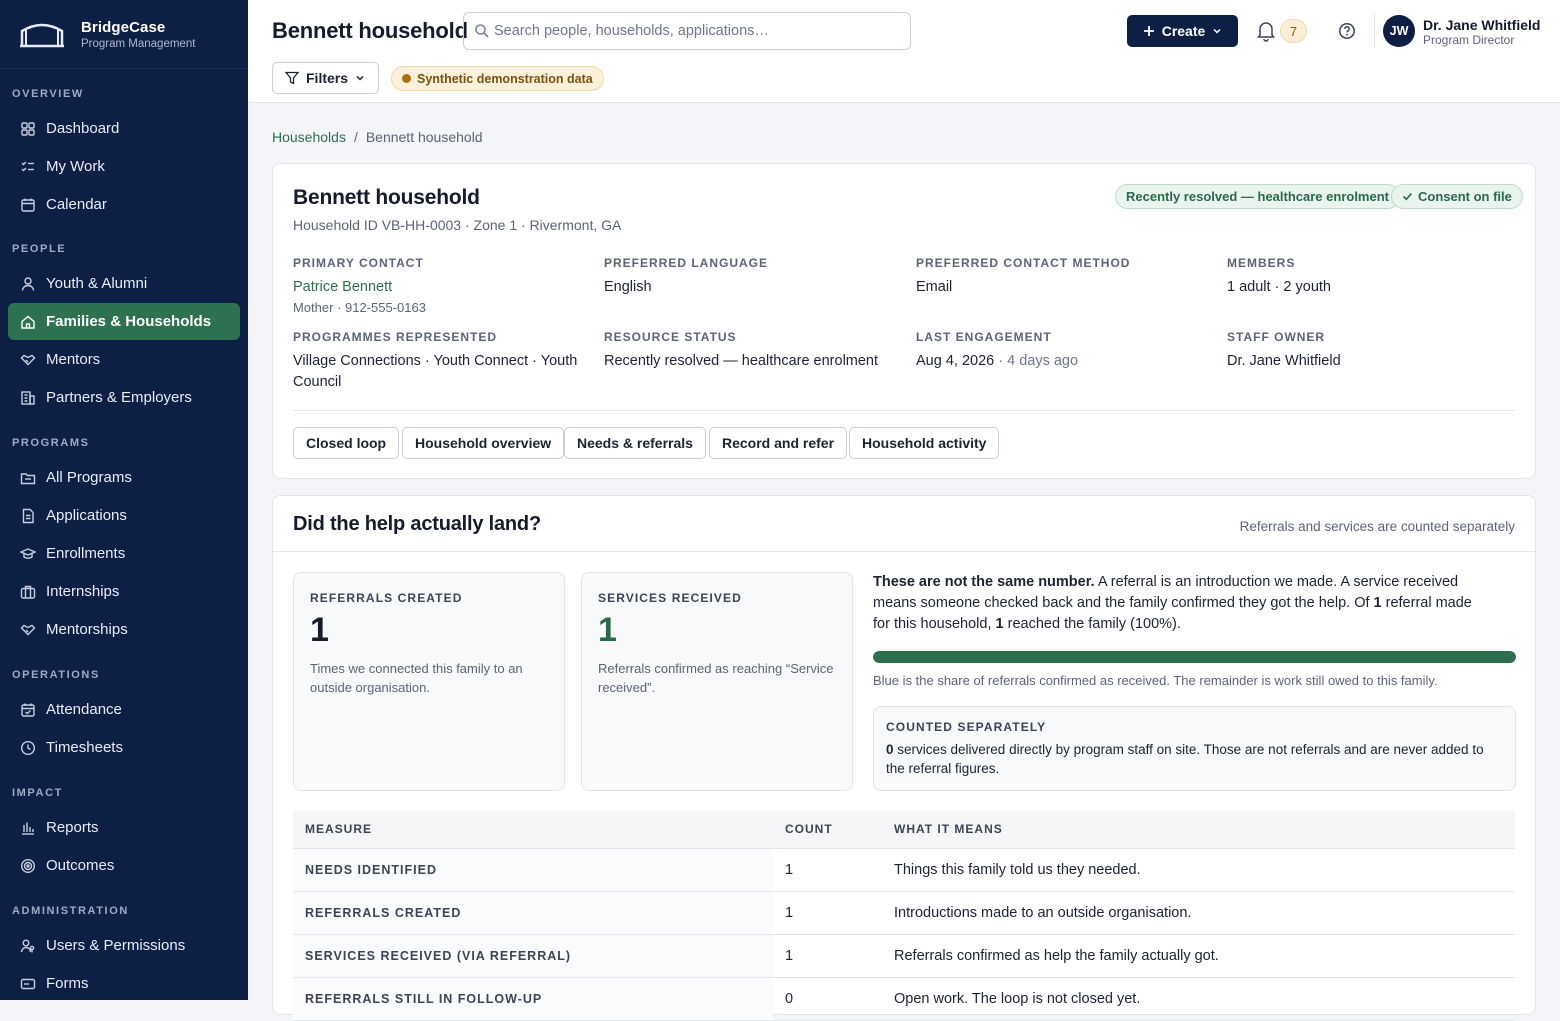 This screenshot has width=1560, height=1021. What do you see at coordinates (124, 553) in the screenshot?
I see `sidebar-item-enrollments: Enrollments` at bounding box center [124, 553].